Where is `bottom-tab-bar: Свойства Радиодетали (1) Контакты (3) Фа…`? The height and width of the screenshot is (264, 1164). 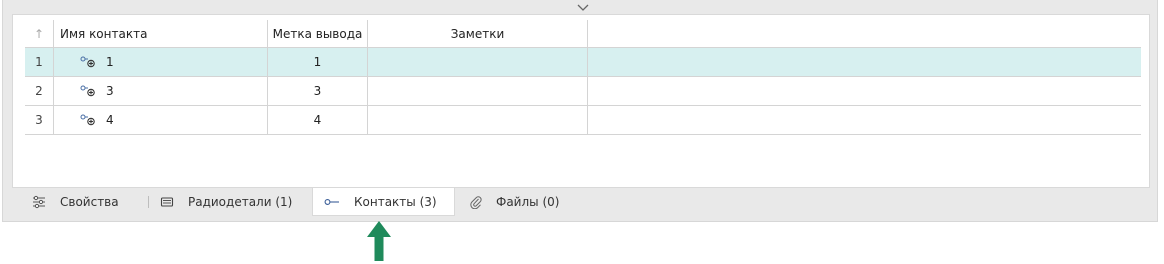 bottom-tab-bar: Свойства Радиодетали (1) Контакты (3) Фа… is located at coordinates (581, 202).